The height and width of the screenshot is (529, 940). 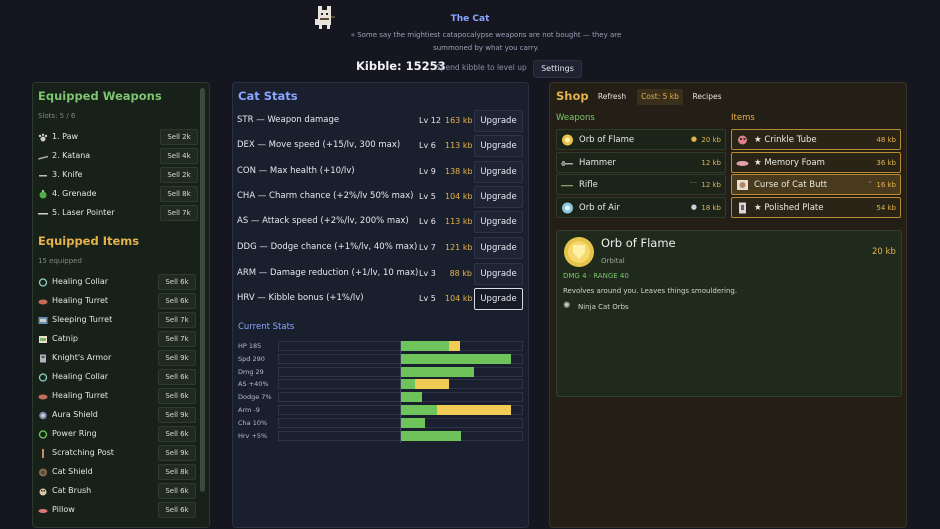 I want to click on shop-item-row: Curse of Cat Butt ⁼ 16 kb, so click(x=816, y=184).